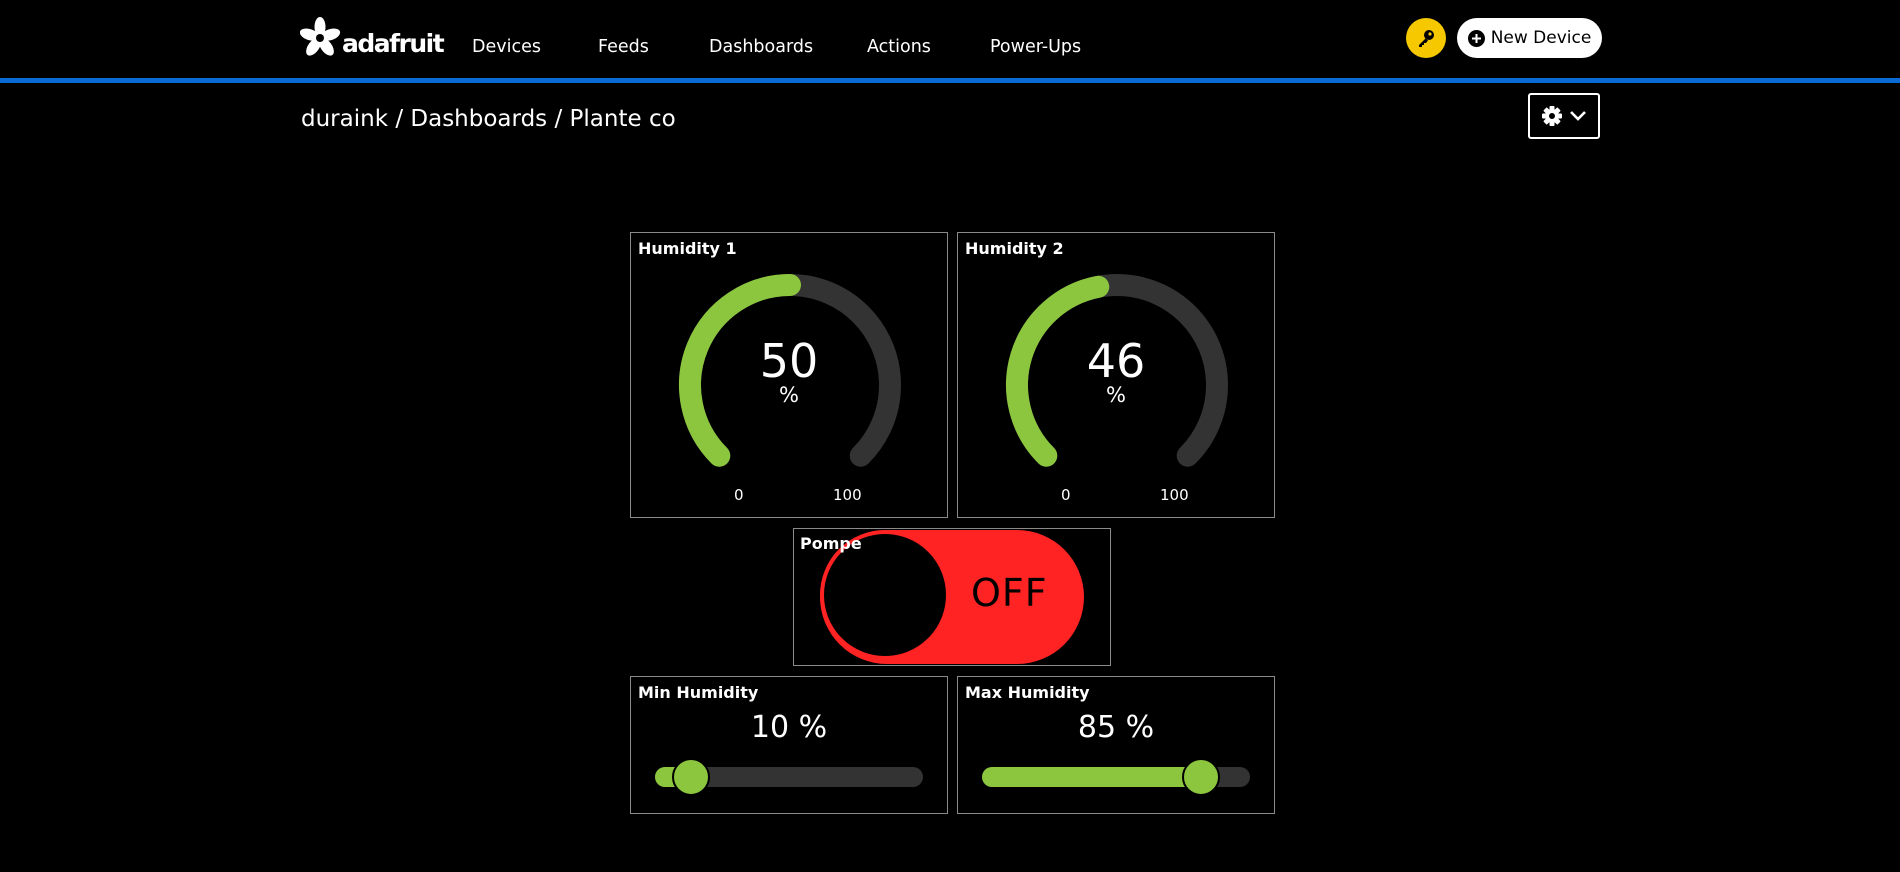 The image size is (1900, 872). Describe the element at coordinates (1116, 727) in the screenshot. I see `slider-value: 85 %` at that location.